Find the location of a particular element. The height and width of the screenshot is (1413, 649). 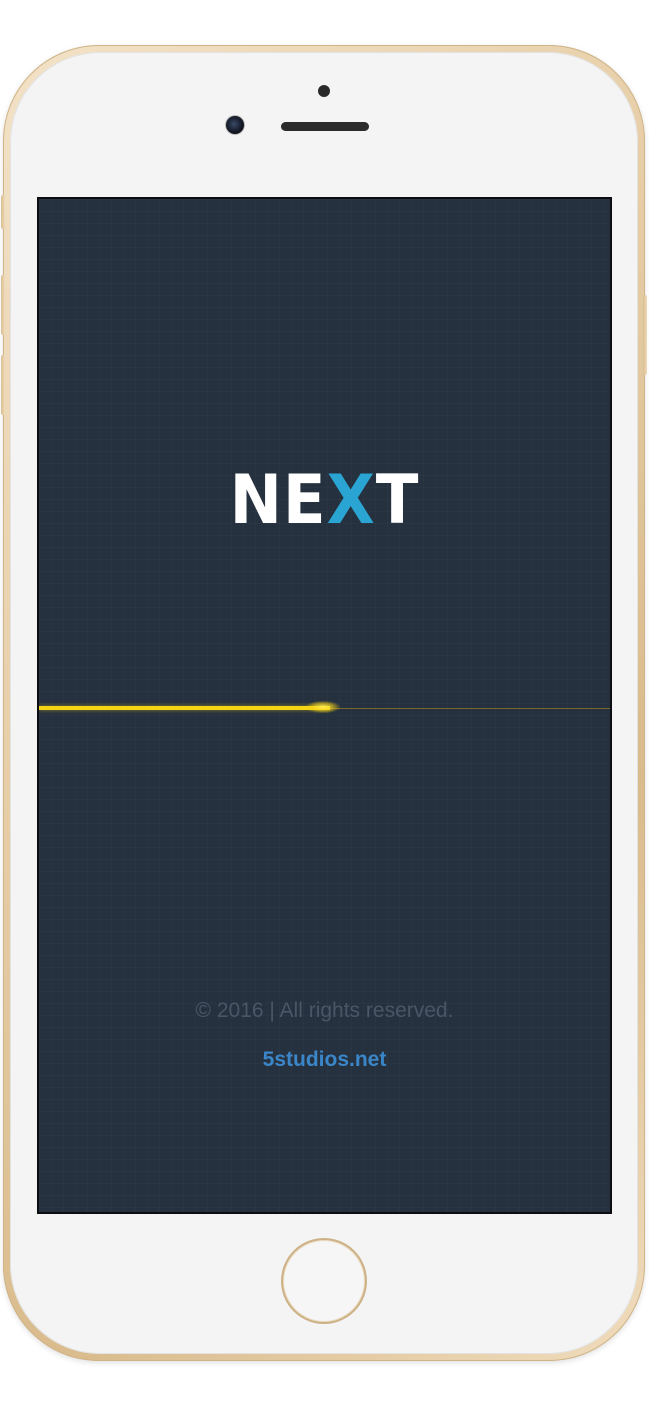

loading-progress-glow is located at coordinates (323, 707).